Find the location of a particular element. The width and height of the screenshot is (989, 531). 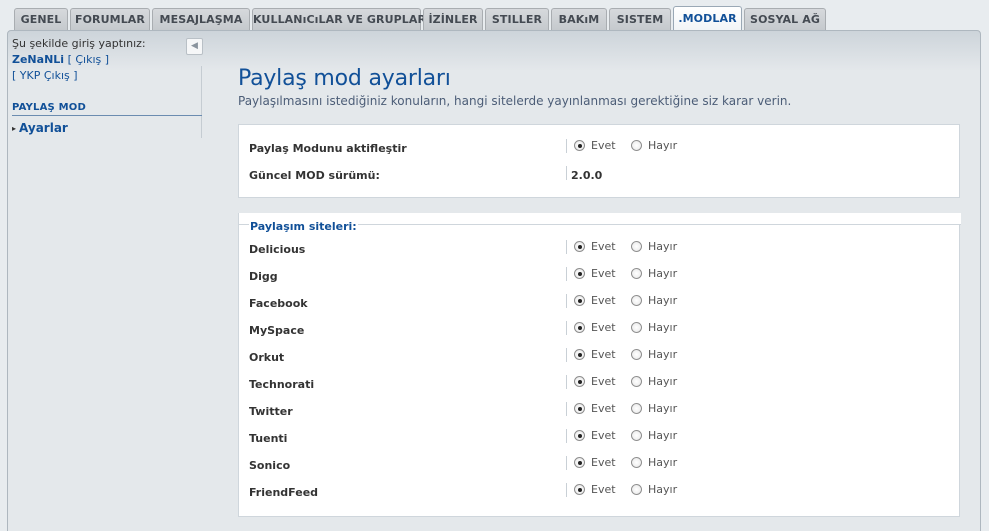

username: ZeNaNLi is located at coordinates (38, 59).